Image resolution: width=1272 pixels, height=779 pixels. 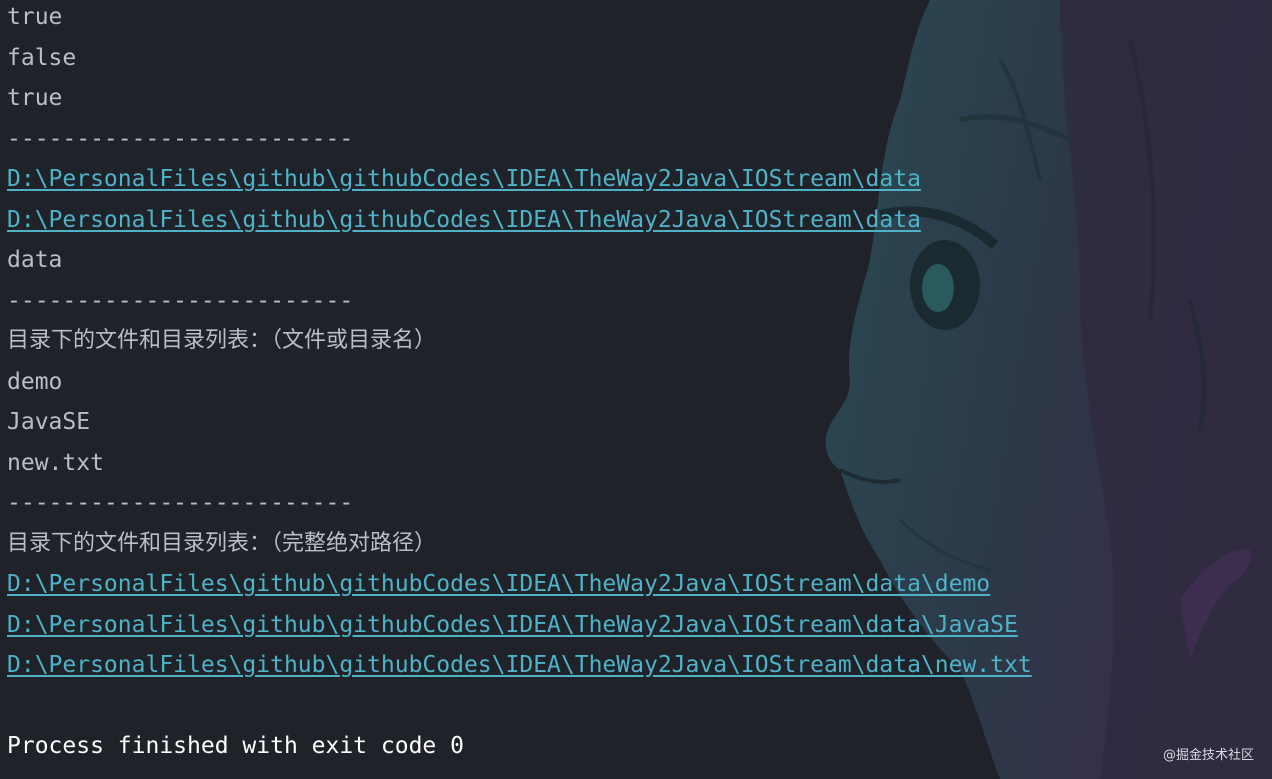 I want to click on console-line: new.txt, so click(x=55, y=462).